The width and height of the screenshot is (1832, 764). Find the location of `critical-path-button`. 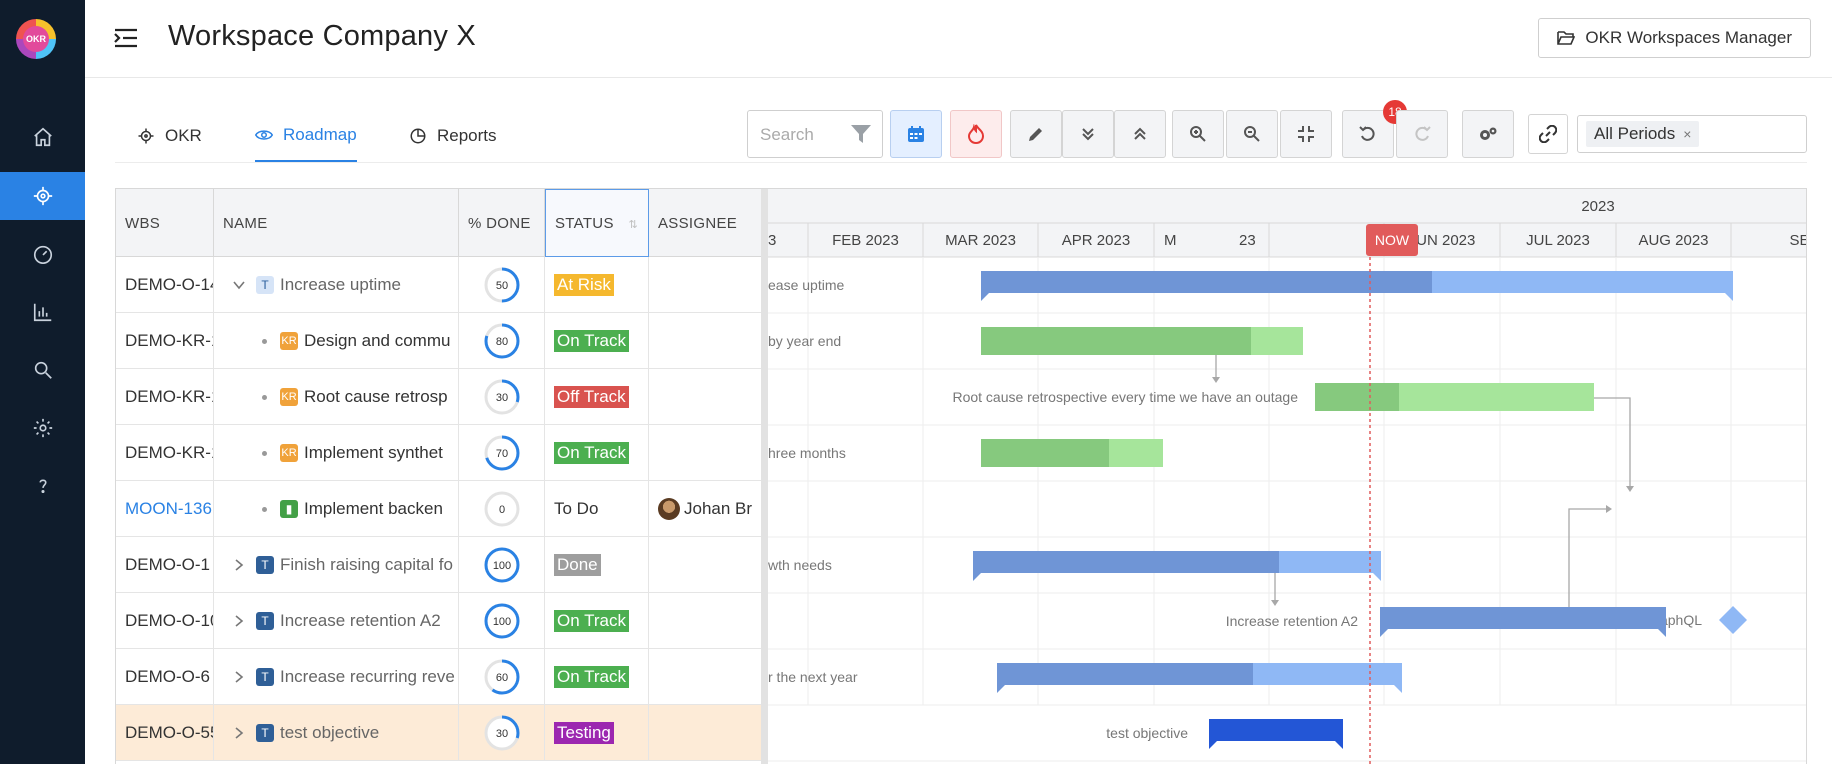

critical-path-button is located at coordinates (976, 134).